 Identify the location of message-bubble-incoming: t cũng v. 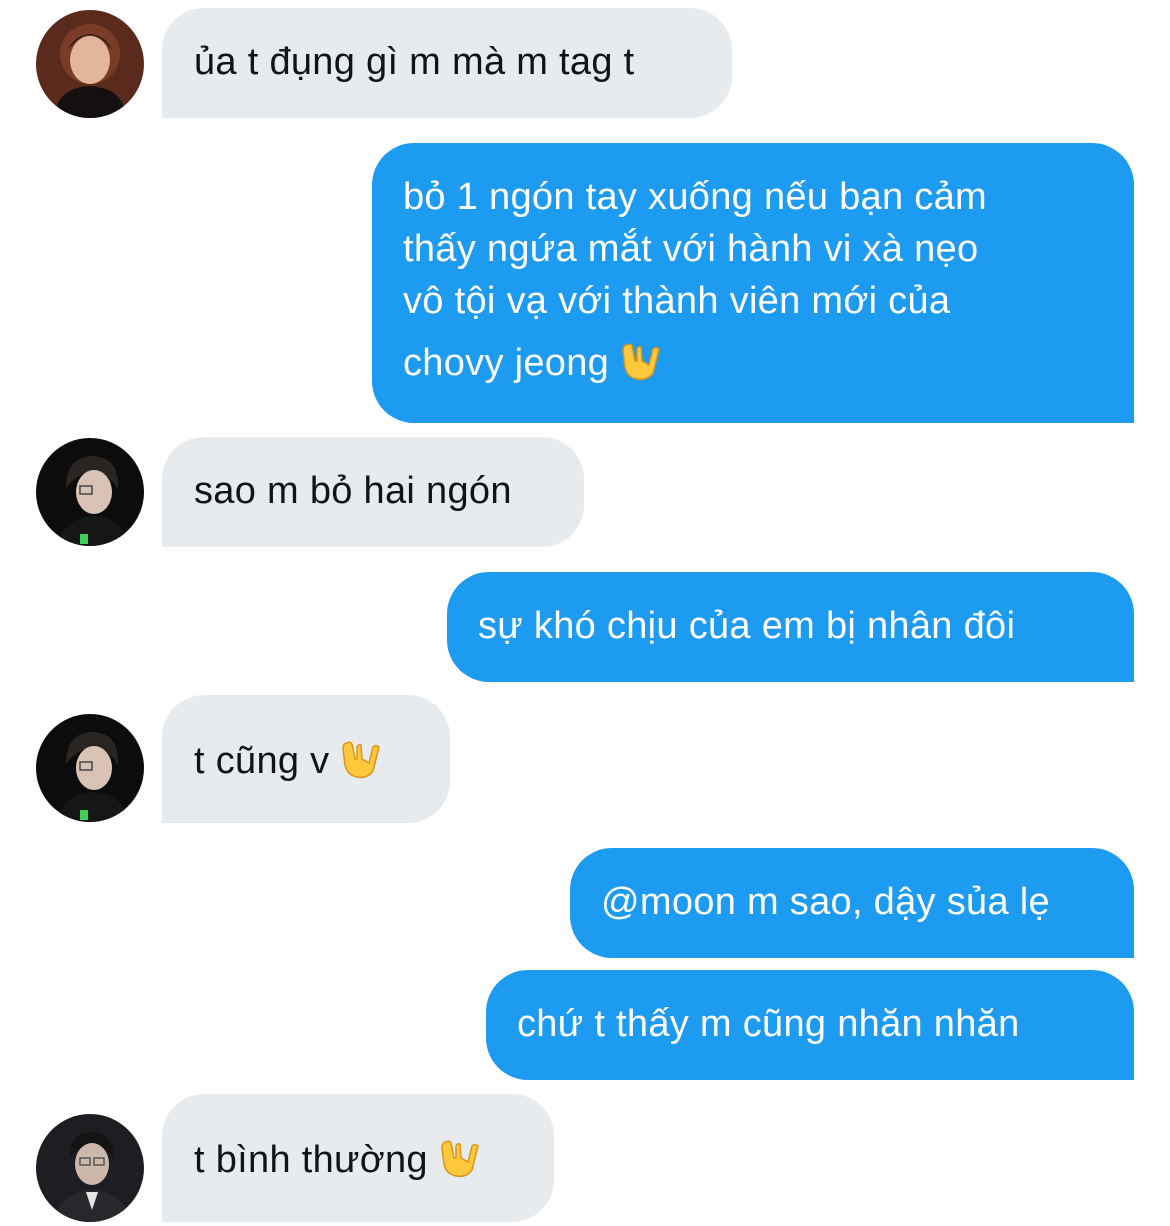
(306, 759).